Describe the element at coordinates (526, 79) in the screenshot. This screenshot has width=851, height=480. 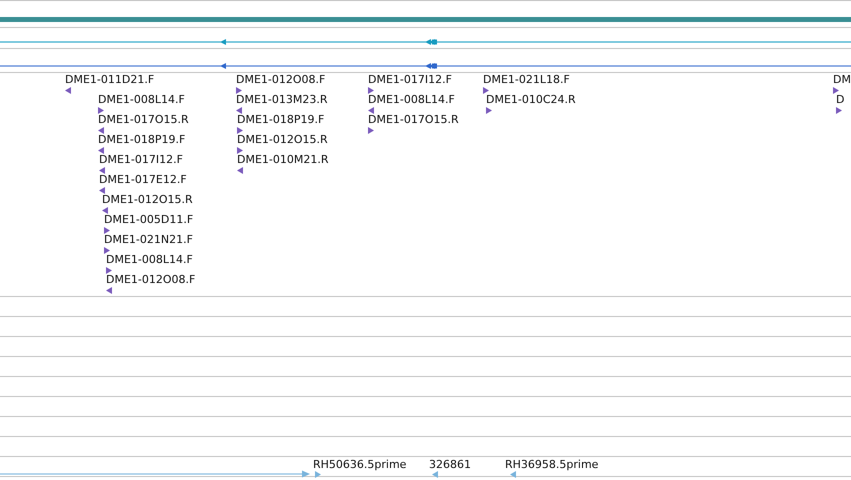
I see `clone-label: DME1-021L18.F` at that location.